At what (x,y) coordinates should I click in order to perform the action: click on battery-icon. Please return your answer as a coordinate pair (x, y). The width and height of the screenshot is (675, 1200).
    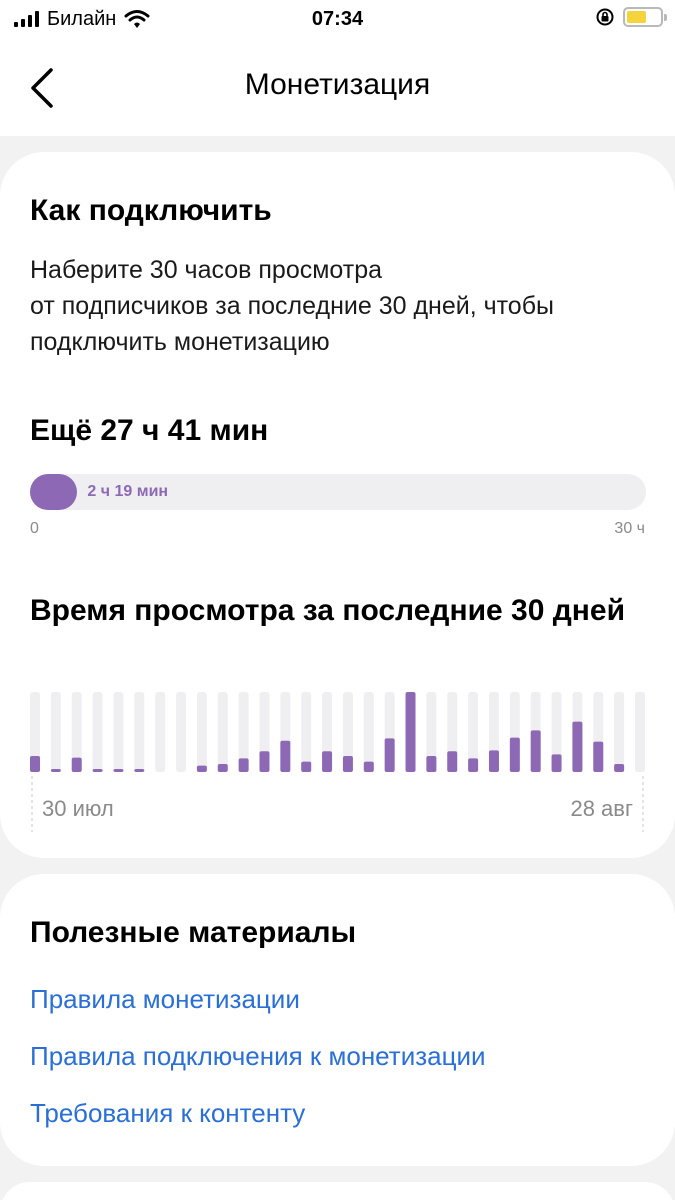
    Looking at the image, I should click on (645, 17).